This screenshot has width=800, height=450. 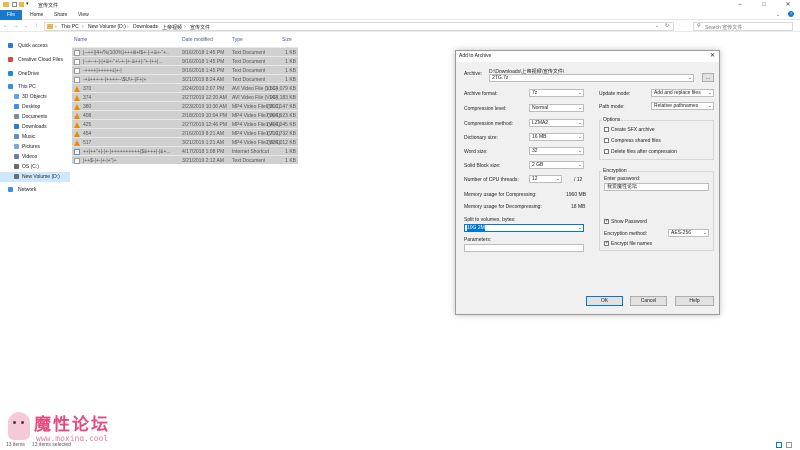 I want to click on new-folder-icon, so click(x=21, y=4).